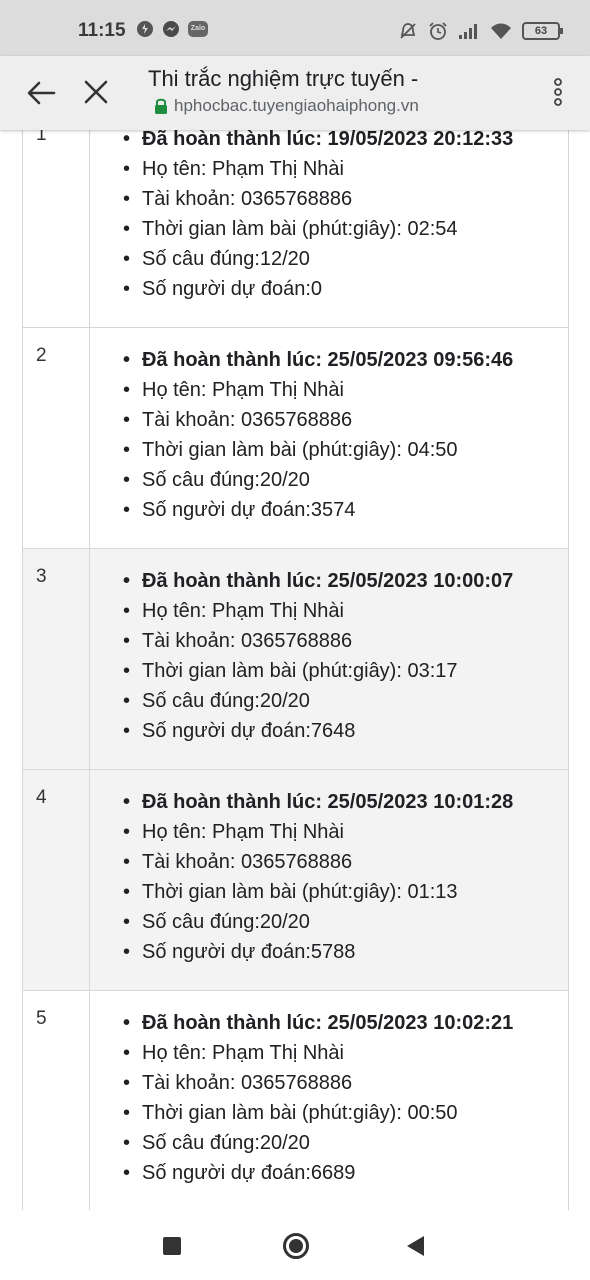 The image size is (590, 1280). Describe the element at coordinates (345, 289) in the screenshot. I see `predicted-count: Số người dự đoán:0` at that location.